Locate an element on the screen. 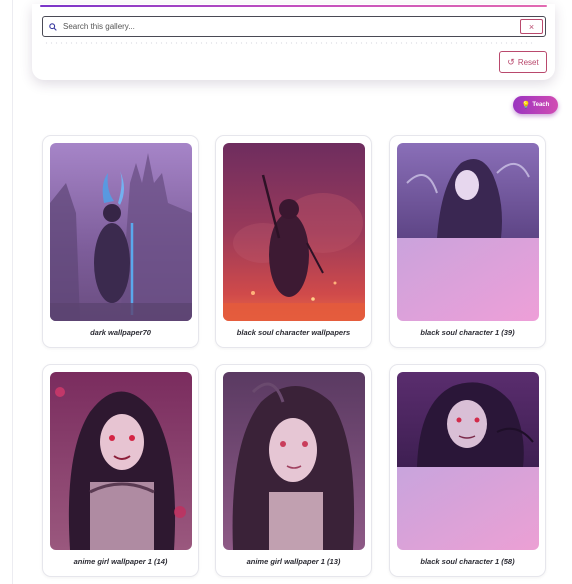 The width and height of the screenshot is (572, 584). gallery-card: black soul character 1 (39) is located at coordinates (467, 241).